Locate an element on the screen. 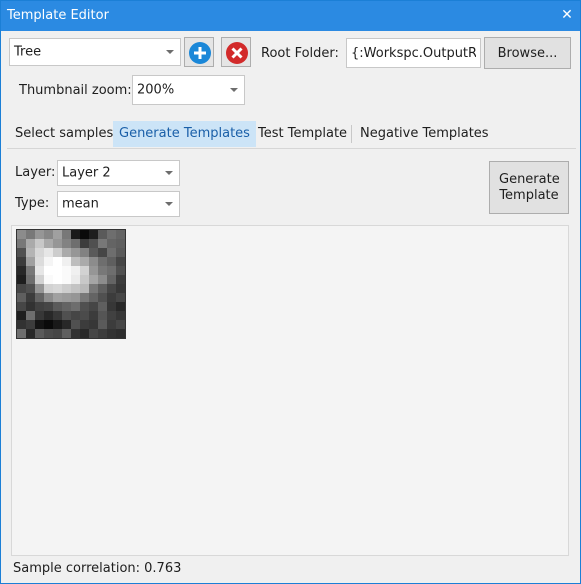  close-icon: ✕ is located at coordinates (567, 15).